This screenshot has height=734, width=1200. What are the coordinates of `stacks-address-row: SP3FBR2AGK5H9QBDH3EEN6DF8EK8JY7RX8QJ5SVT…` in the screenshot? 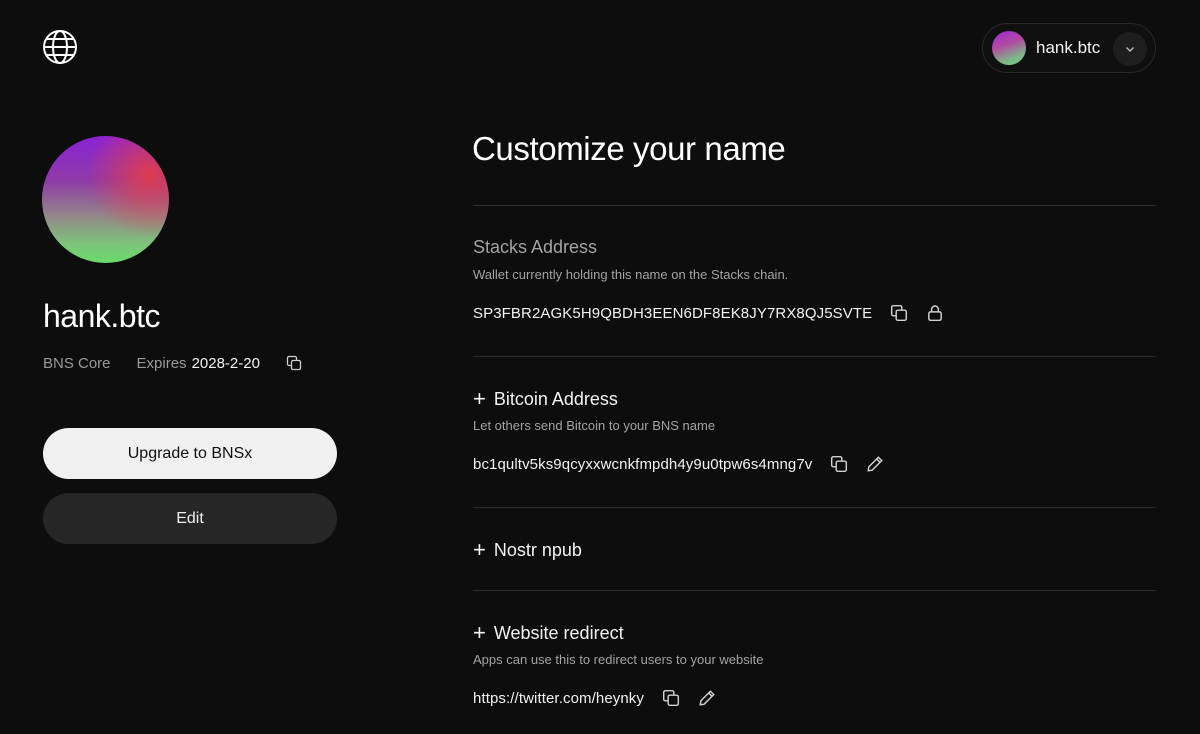 It's located at (708, 313).